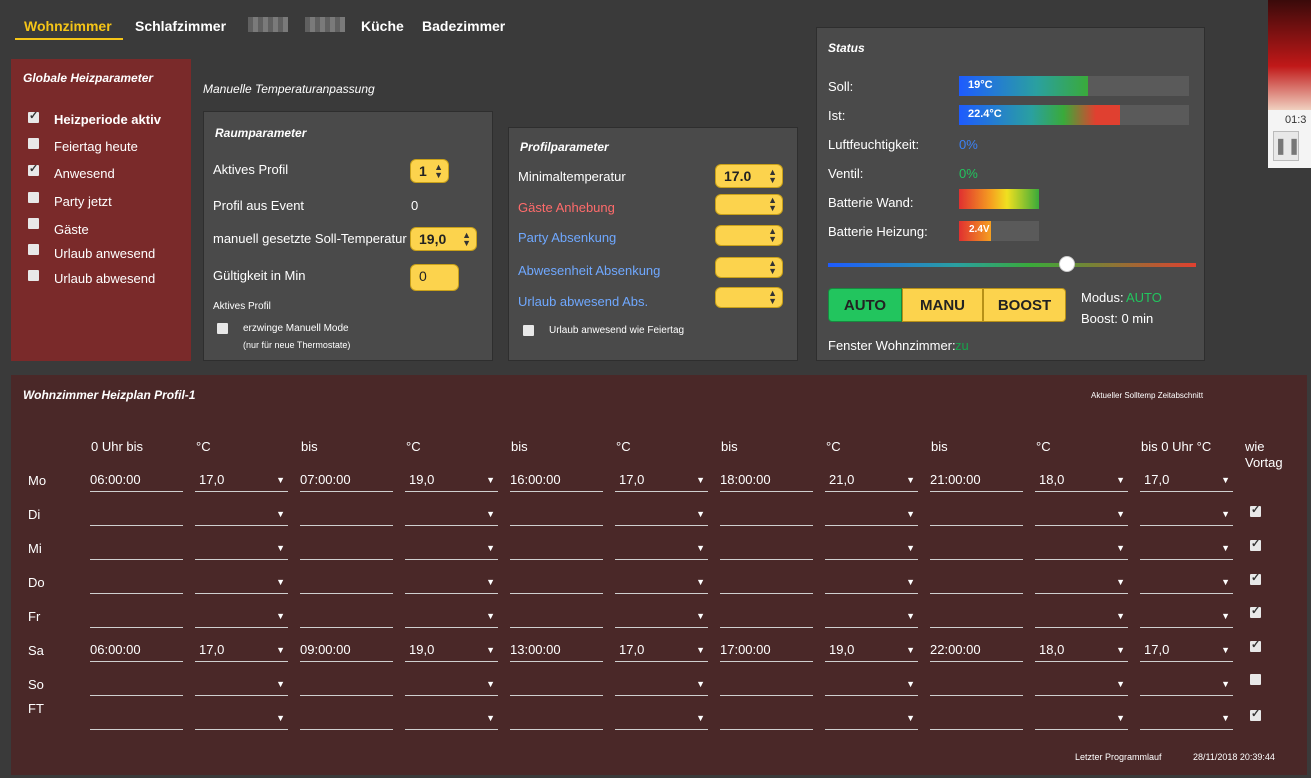  What do you see at coordinates (222, 328) in the screenshot?
I see `force-manual-checkbox` at bounding box center [222, 328].